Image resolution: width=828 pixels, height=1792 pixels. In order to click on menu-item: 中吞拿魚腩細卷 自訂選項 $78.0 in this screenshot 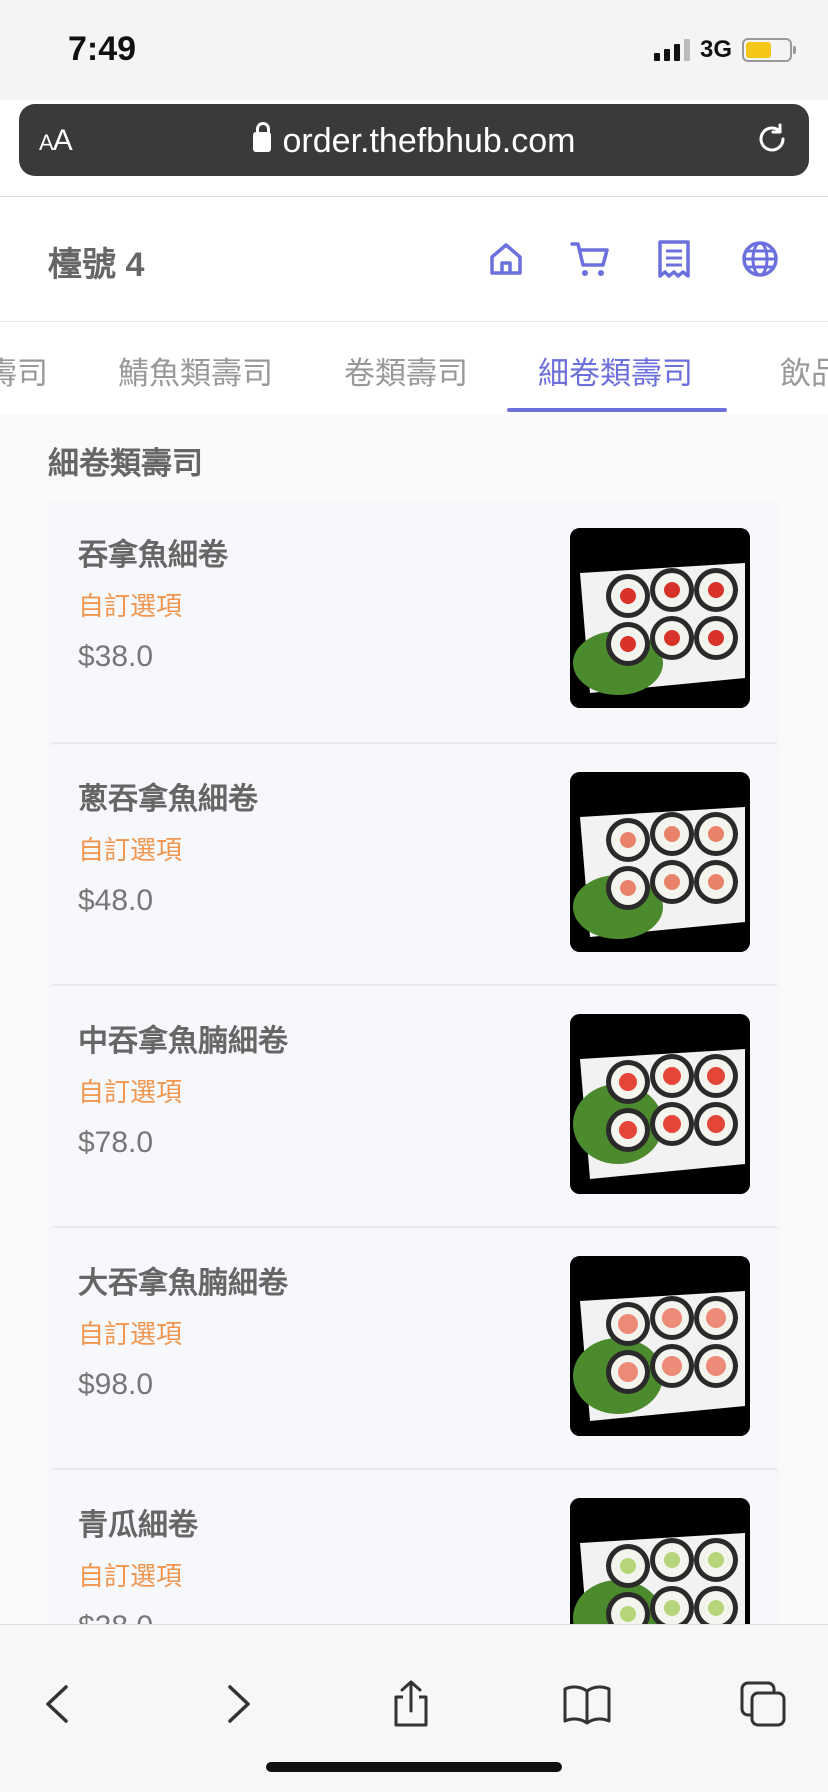, I will do `click(414, 1105)`.